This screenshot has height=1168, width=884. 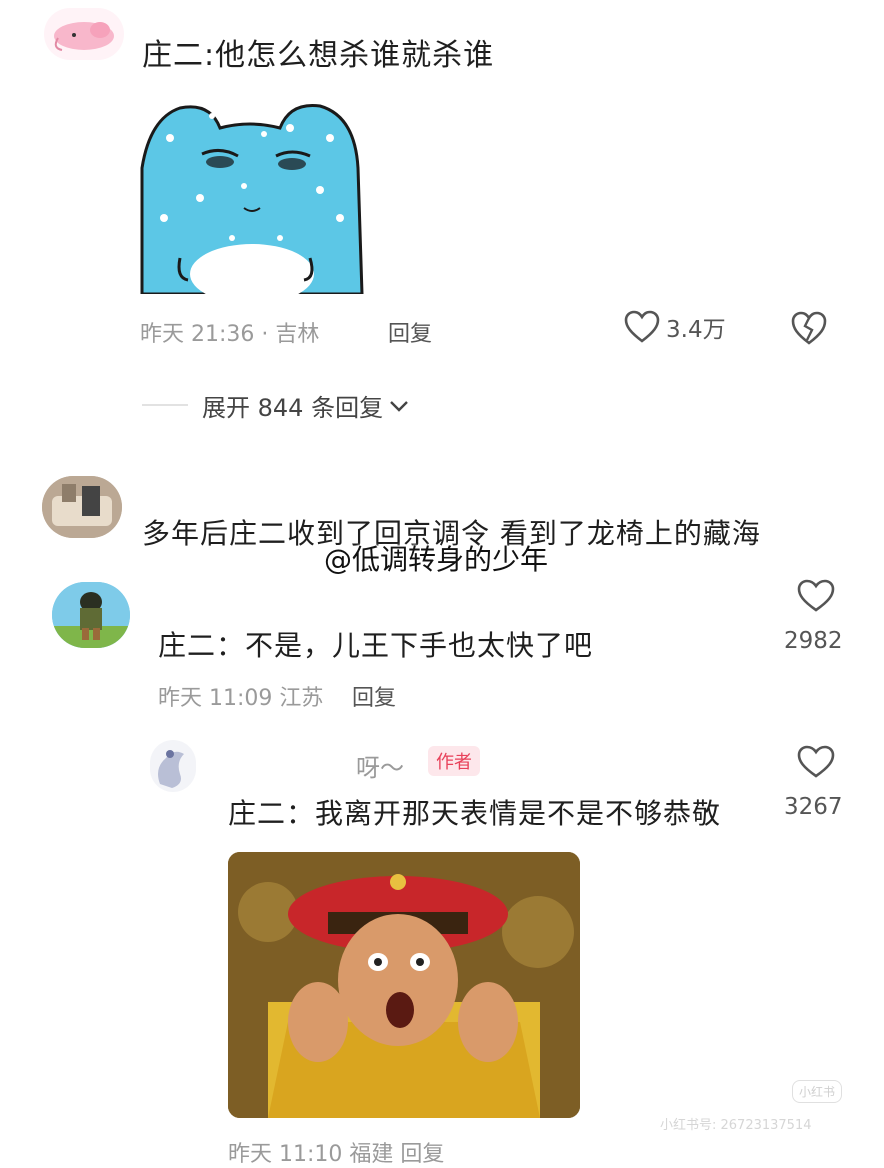 I want to click on username: 呀～, so click(x=380, y=765).